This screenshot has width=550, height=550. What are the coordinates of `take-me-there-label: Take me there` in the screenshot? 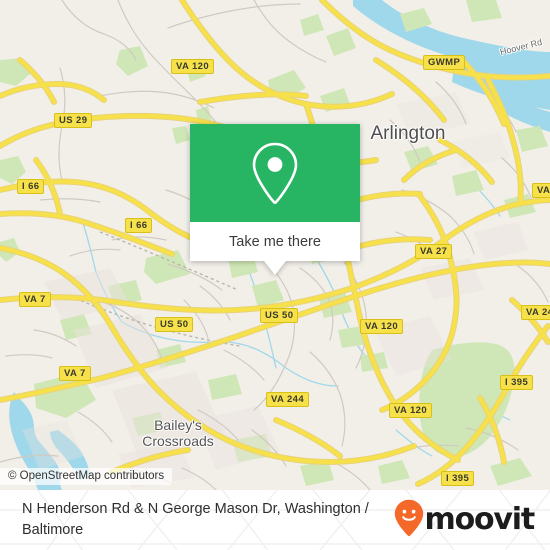 It's located at (275, 241).